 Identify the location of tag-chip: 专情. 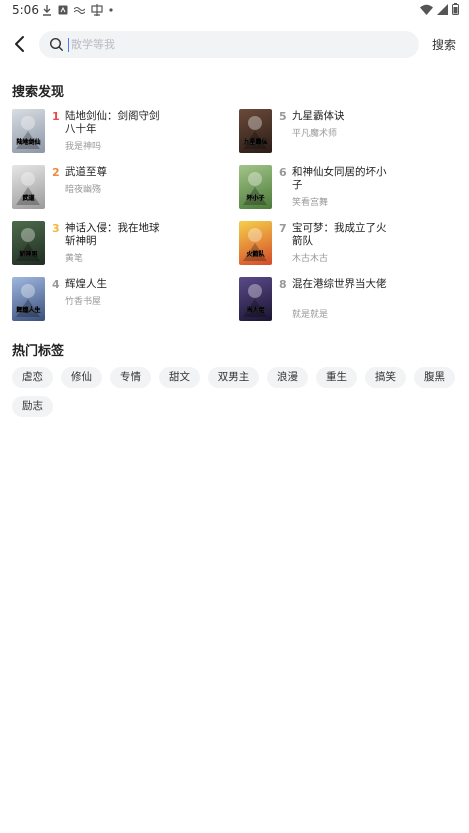
(130, 377).